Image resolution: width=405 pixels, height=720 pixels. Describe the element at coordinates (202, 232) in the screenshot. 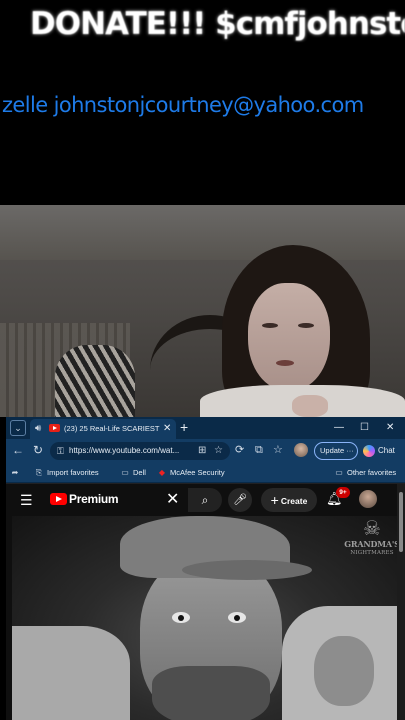

I see `webcam-ceiling` at that location.